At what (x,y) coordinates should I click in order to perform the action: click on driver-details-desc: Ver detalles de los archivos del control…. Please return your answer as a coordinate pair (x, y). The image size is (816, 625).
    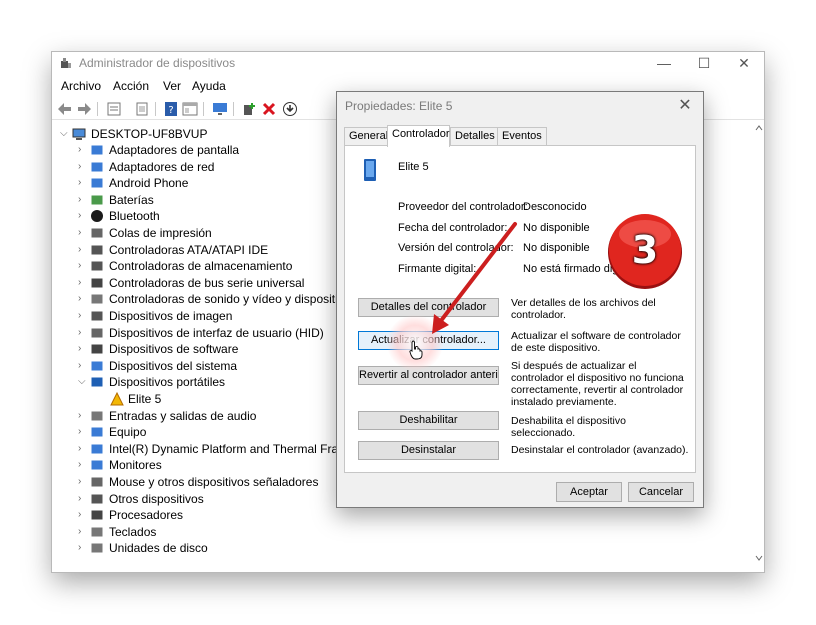
    Looking at the image, I should click on (583, 309).